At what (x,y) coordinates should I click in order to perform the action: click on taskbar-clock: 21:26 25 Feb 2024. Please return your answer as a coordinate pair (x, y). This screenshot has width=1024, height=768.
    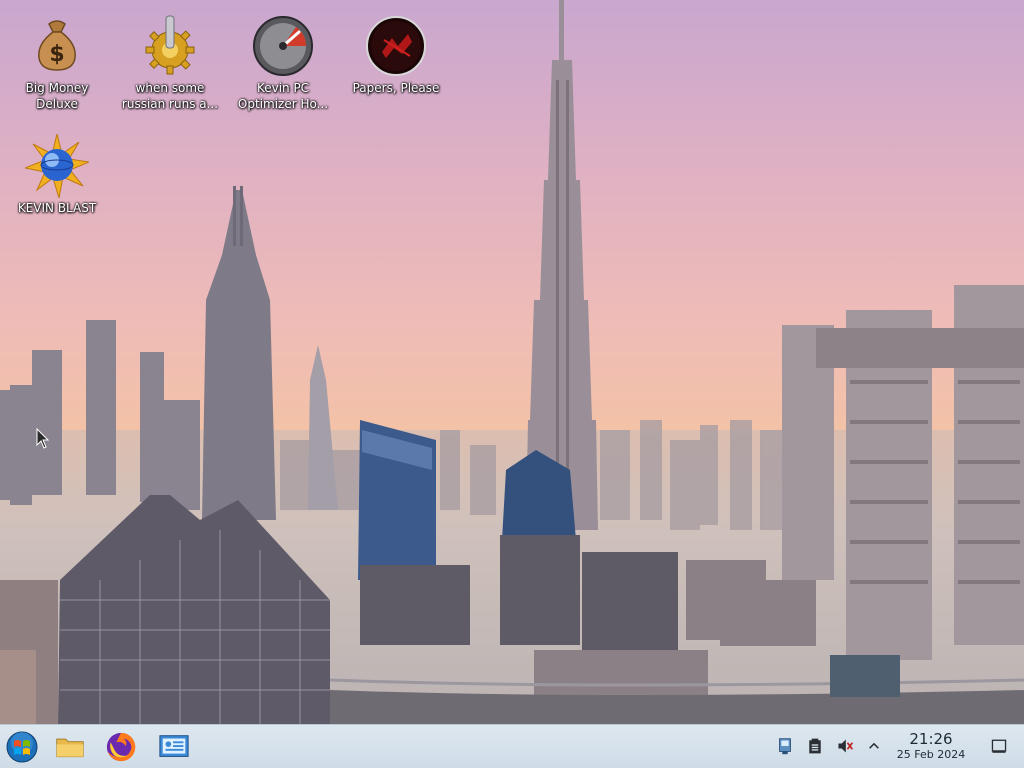
    Looking at the image, I should click on (931, 746).